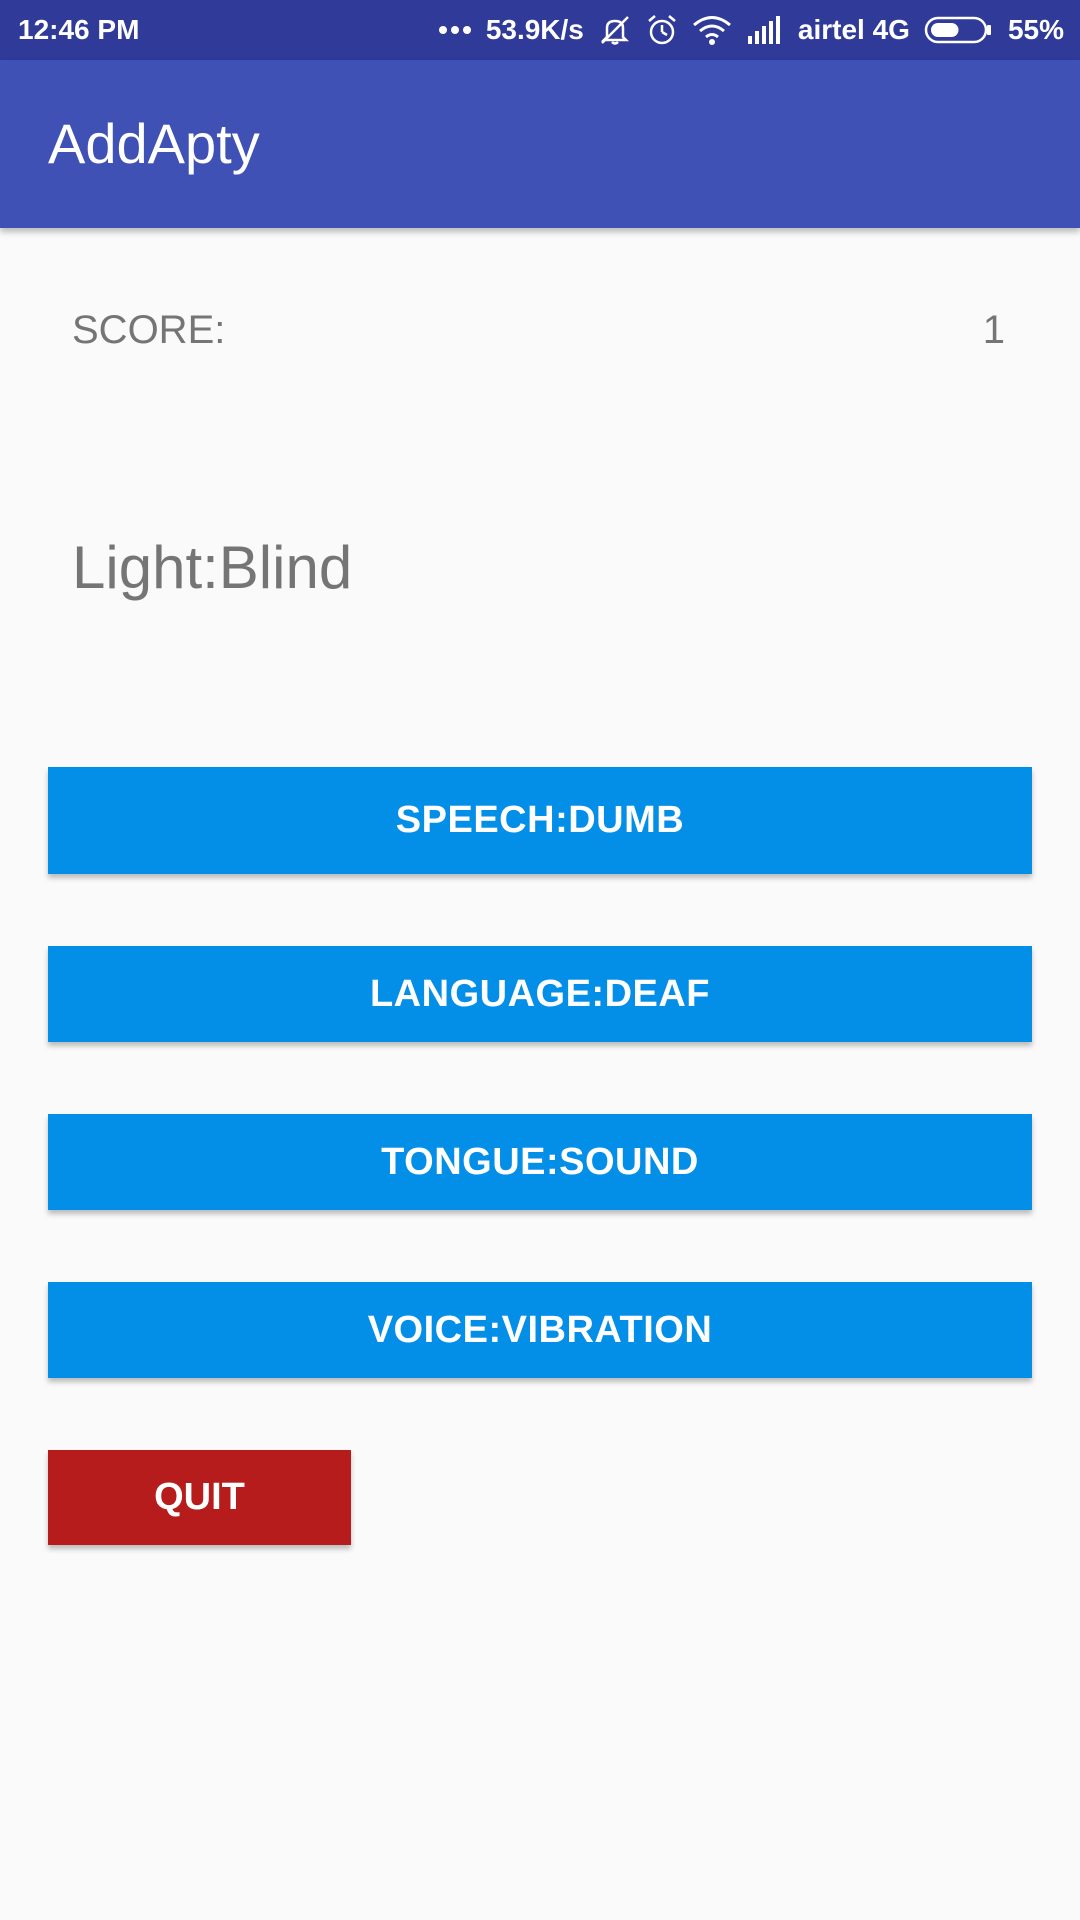 This screenshot has height=1920, width=1080. I want to click on network-speed: 53.9K/s, so click(534, 29).